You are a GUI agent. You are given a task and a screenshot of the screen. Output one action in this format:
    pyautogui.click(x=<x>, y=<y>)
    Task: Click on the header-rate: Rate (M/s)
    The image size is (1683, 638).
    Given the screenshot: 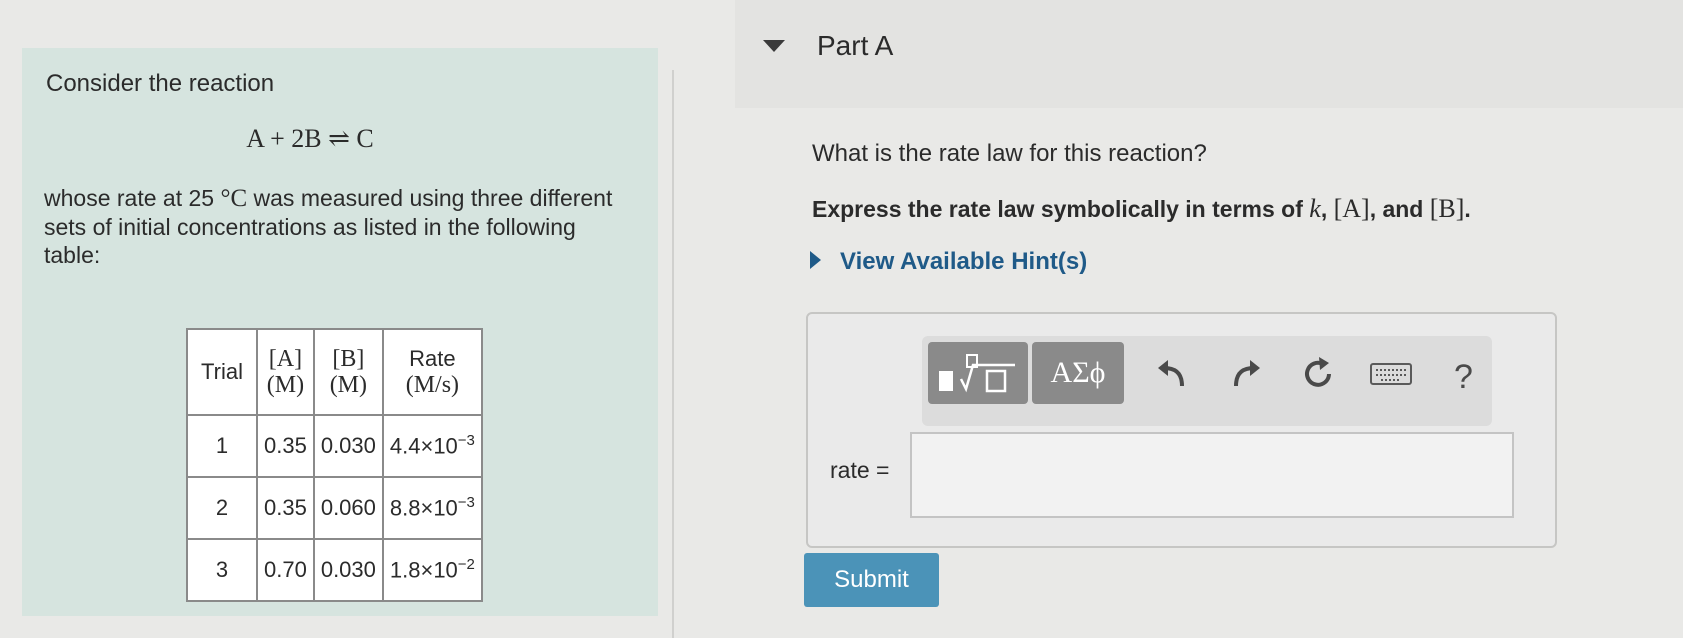 What is the action you would take?
    pyautogui.click(x=432, y=372)
    